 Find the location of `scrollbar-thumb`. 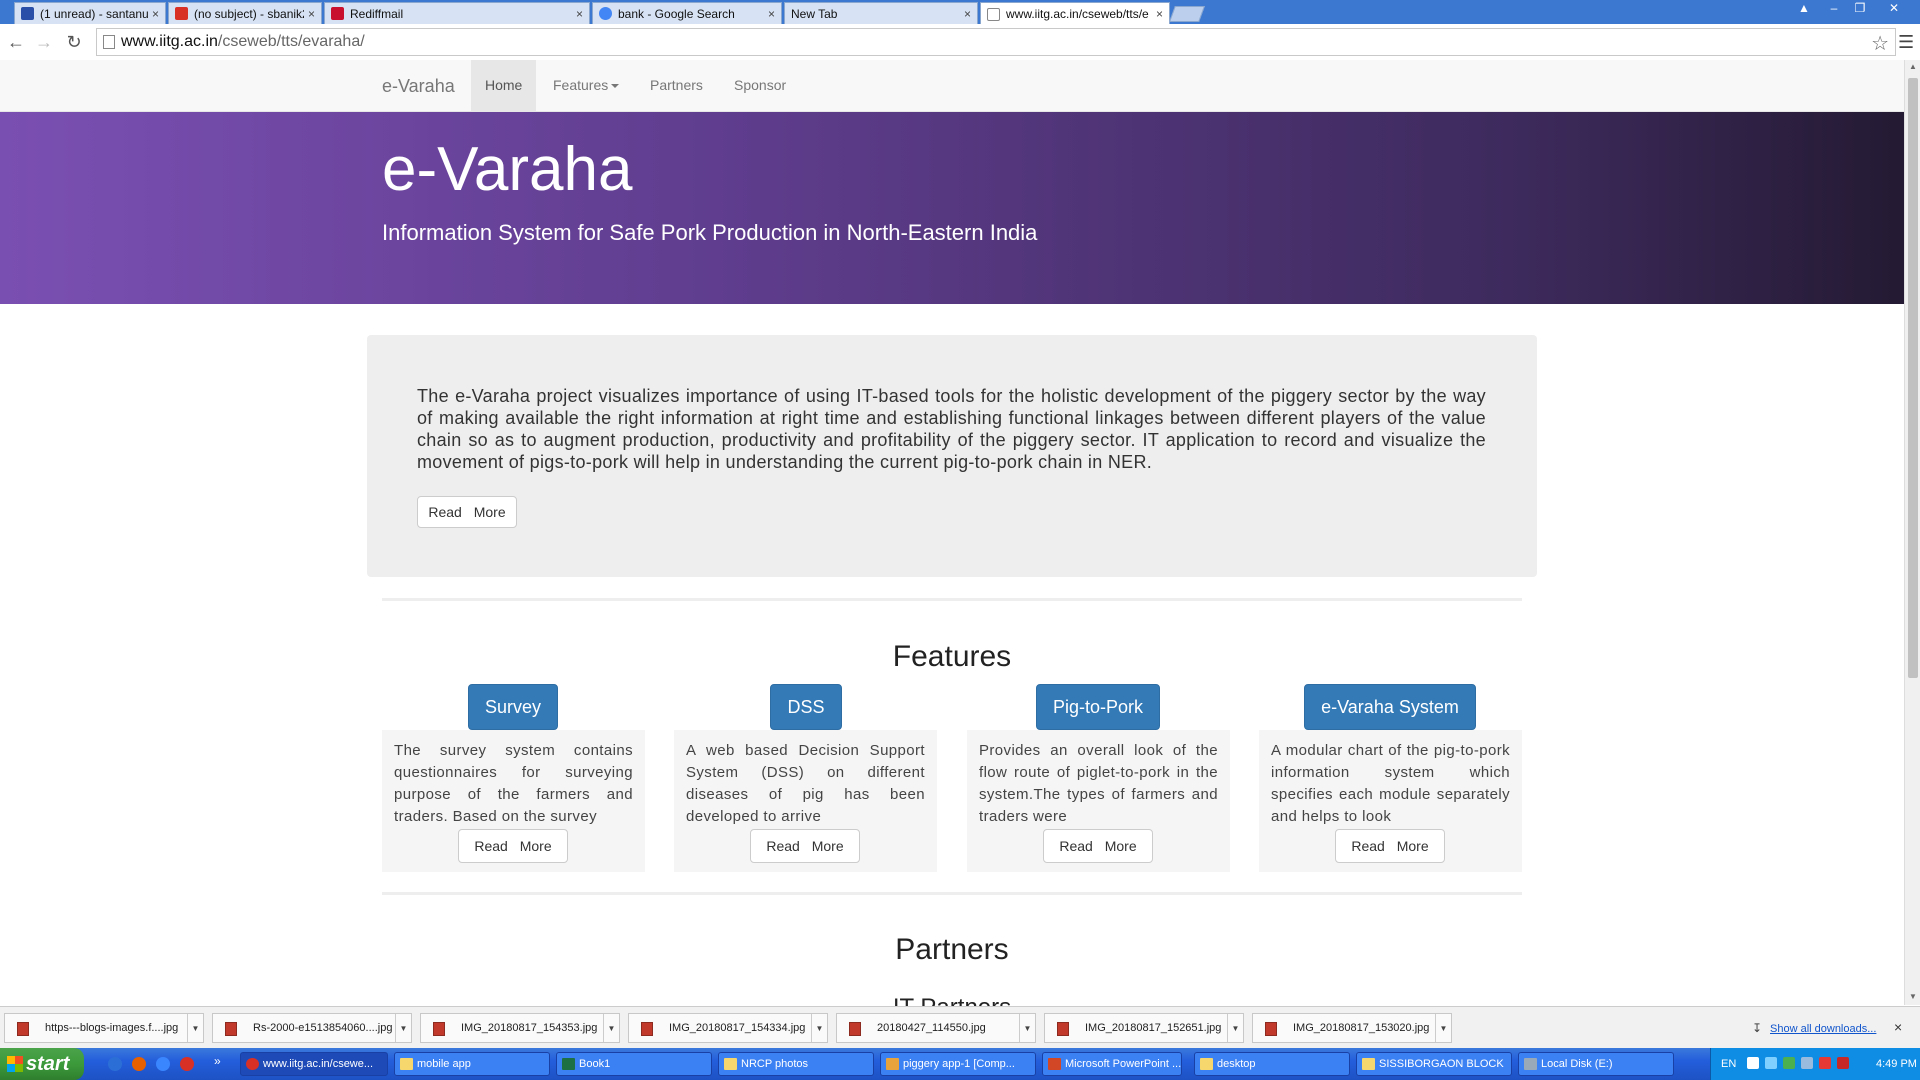

scrollbar-thumb is located at coordinates (1913, 378).